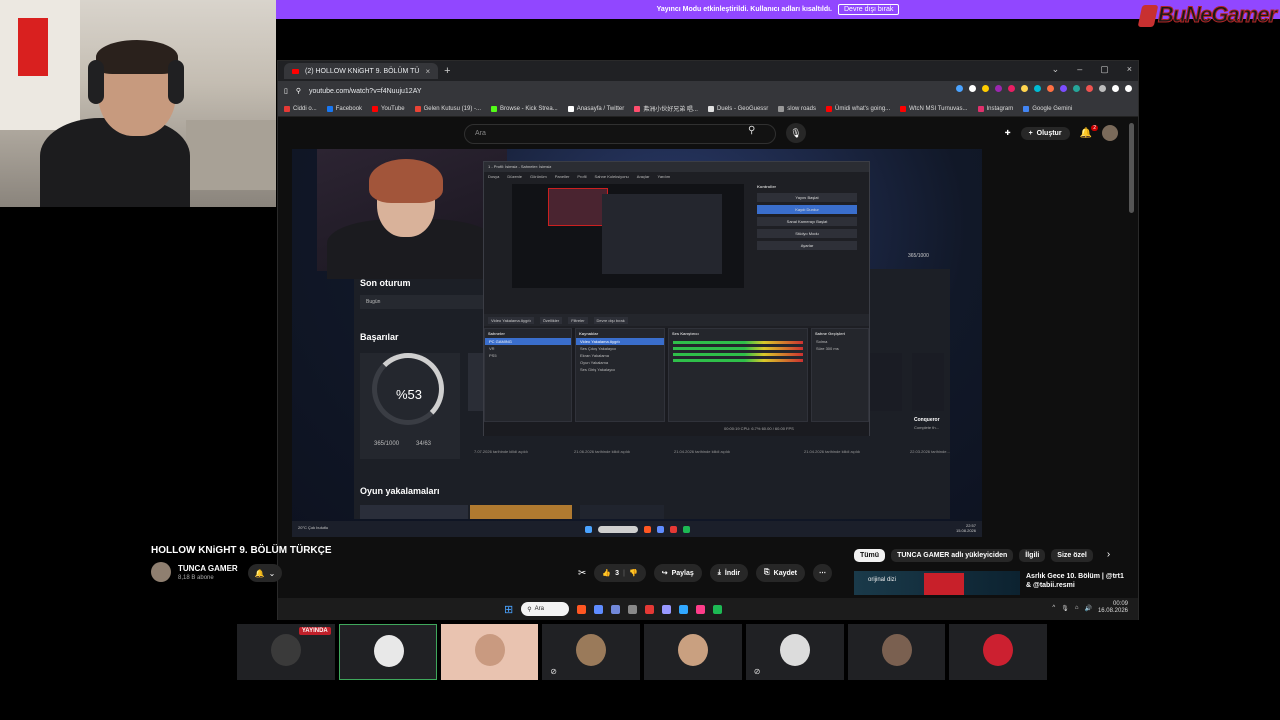 Image resolution: width=1280 pixels, height=720 pixels. Describe the element at coordinates (161, 572) in the screenshot. I see `channel-avatar` at that location.